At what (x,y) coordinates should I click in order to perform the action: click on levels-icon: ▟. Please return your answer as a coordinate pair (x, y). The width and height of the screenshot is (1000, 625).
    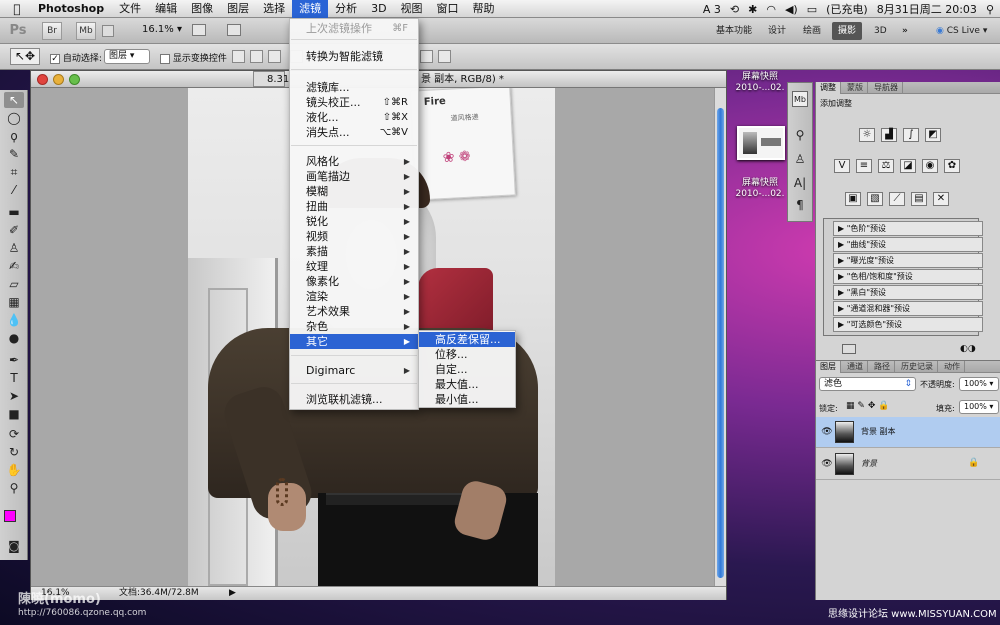
    Looking at the image, I should click on (889, 135).